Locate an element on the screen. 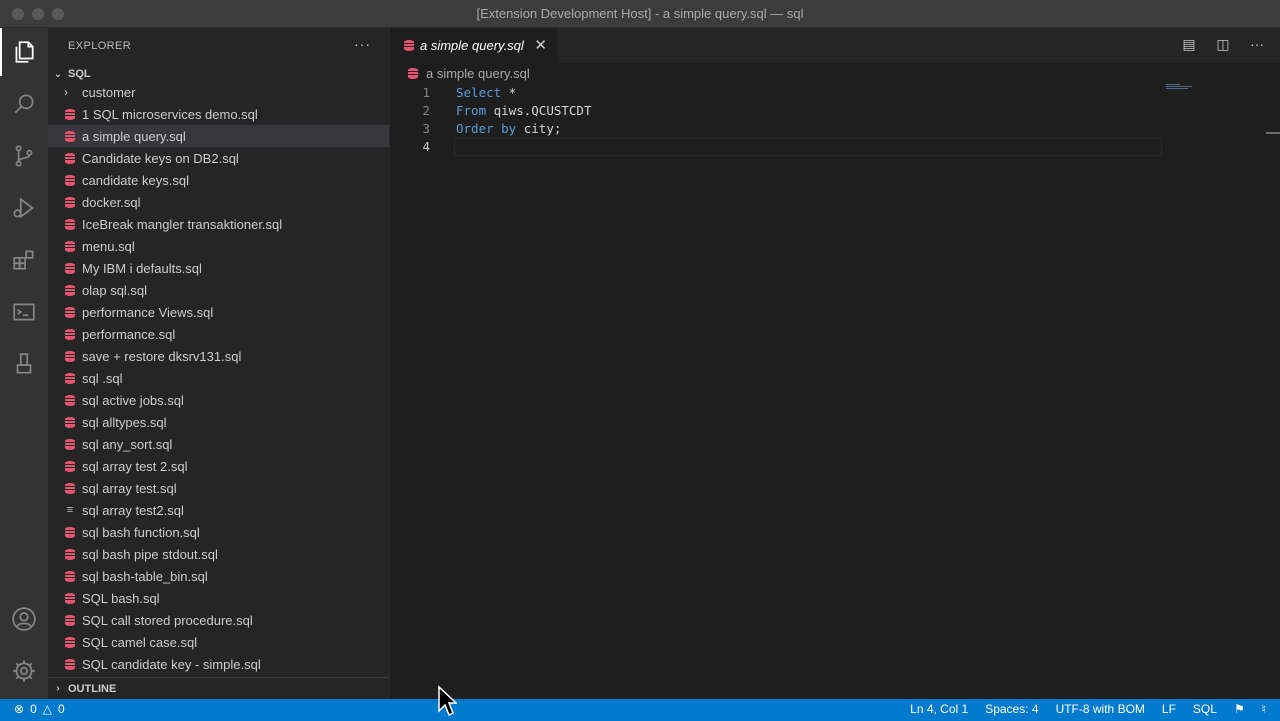 The height and width of the screenshot is (721, 1280). testing-icon is located at coordinates (24, 364).